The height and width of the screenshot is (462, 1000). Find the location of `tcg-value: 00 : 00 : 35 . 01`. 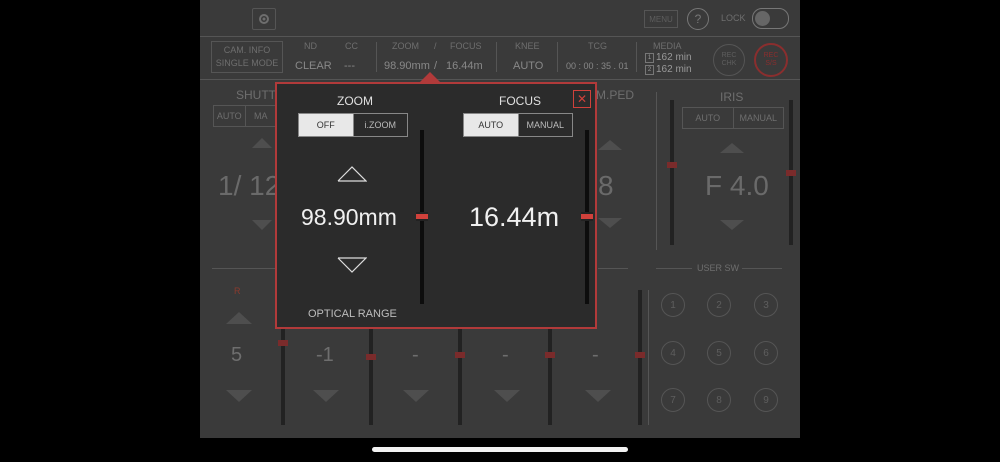

tcg-value: 00 : 00 : 35 . 01 is located at coordinates (597, 66).